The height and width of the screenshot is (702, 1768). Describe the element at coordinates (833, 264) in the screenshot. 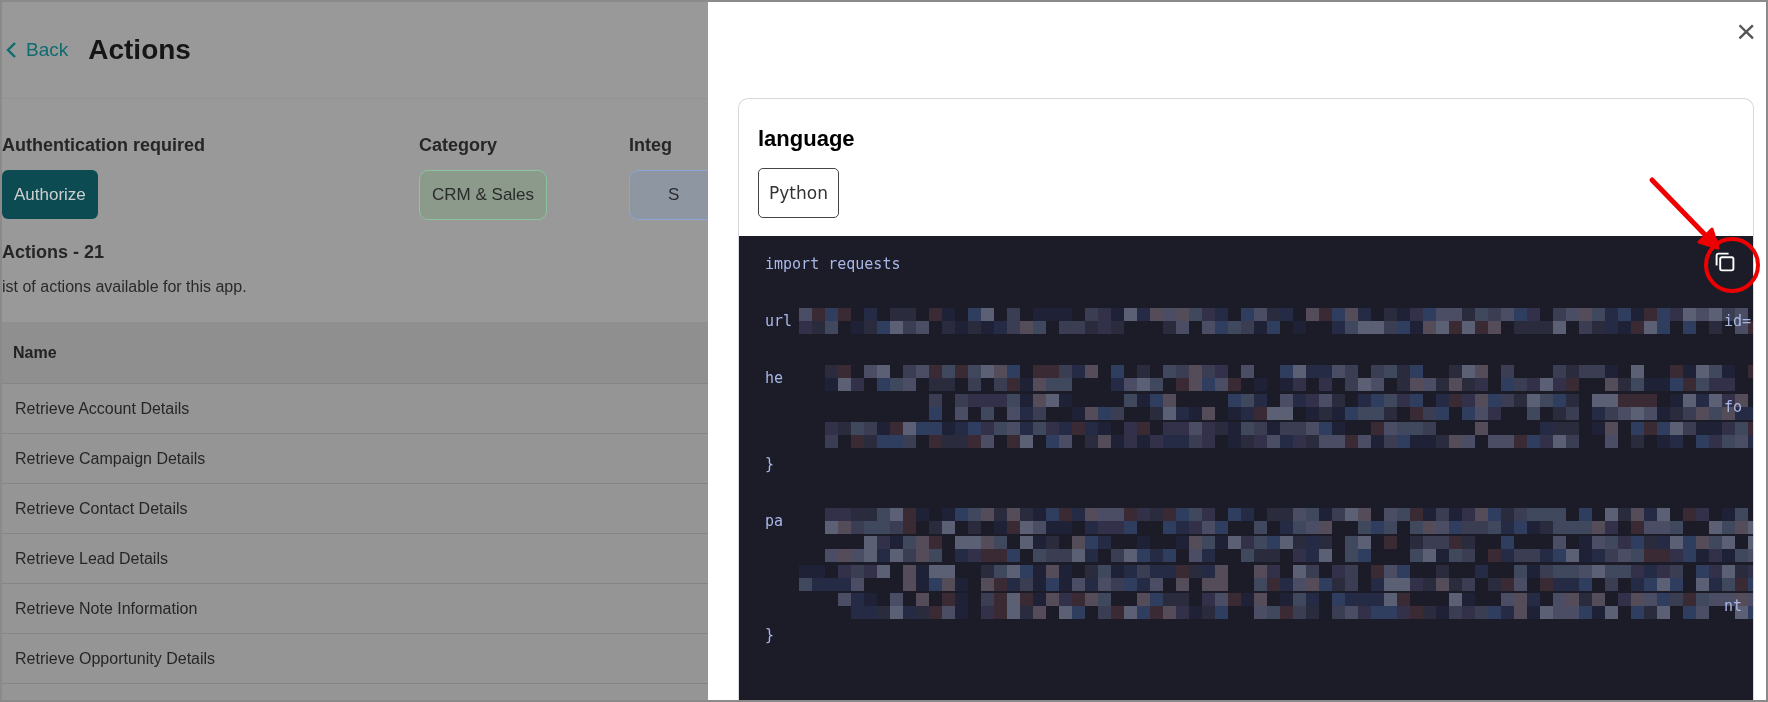

I see `code-text: import requests` at that location.